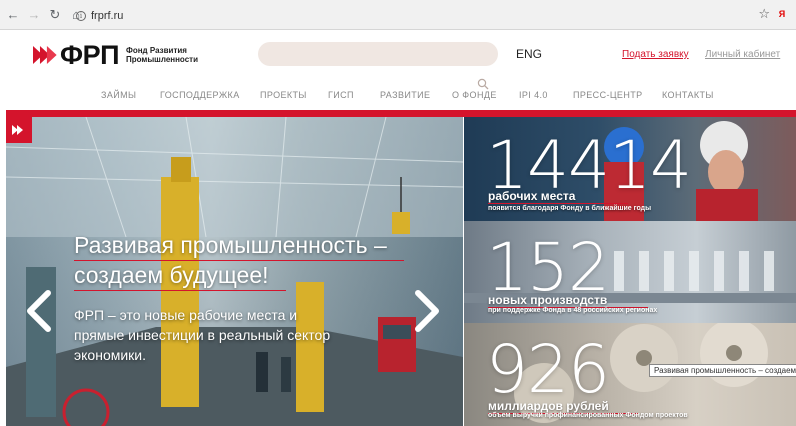 This screenshot has height=426, width=796. Describe the element at coordinates (529, 54) in the screenshot. I see `language-switch: ENG` at that location.